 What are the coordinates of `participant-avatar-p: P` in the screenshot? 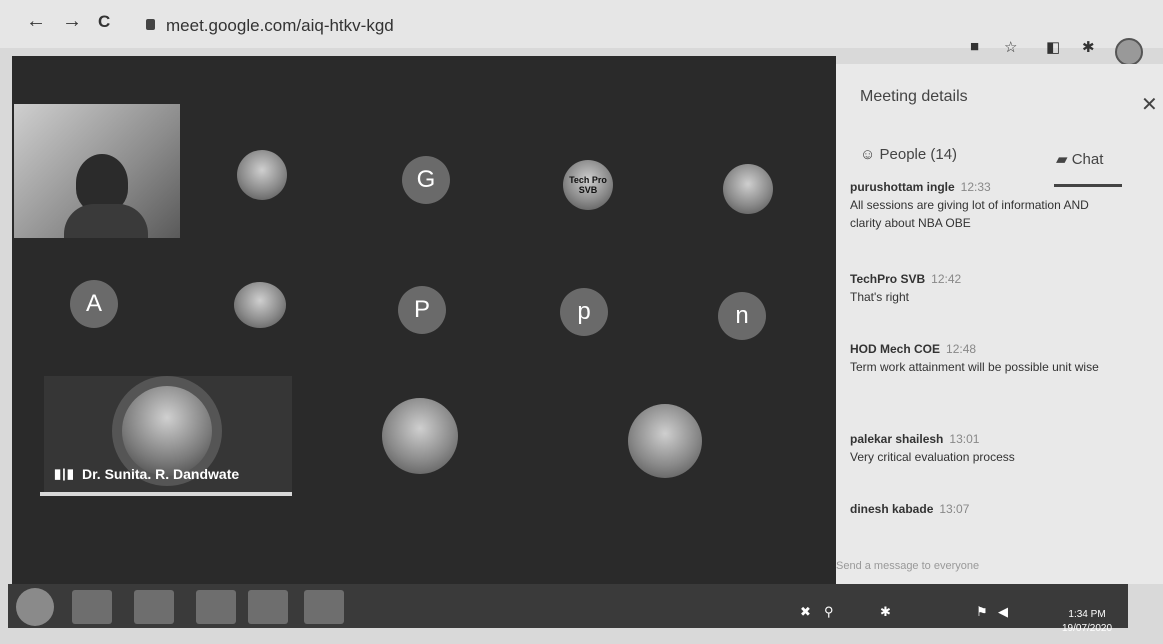 It's located at (422, 310).